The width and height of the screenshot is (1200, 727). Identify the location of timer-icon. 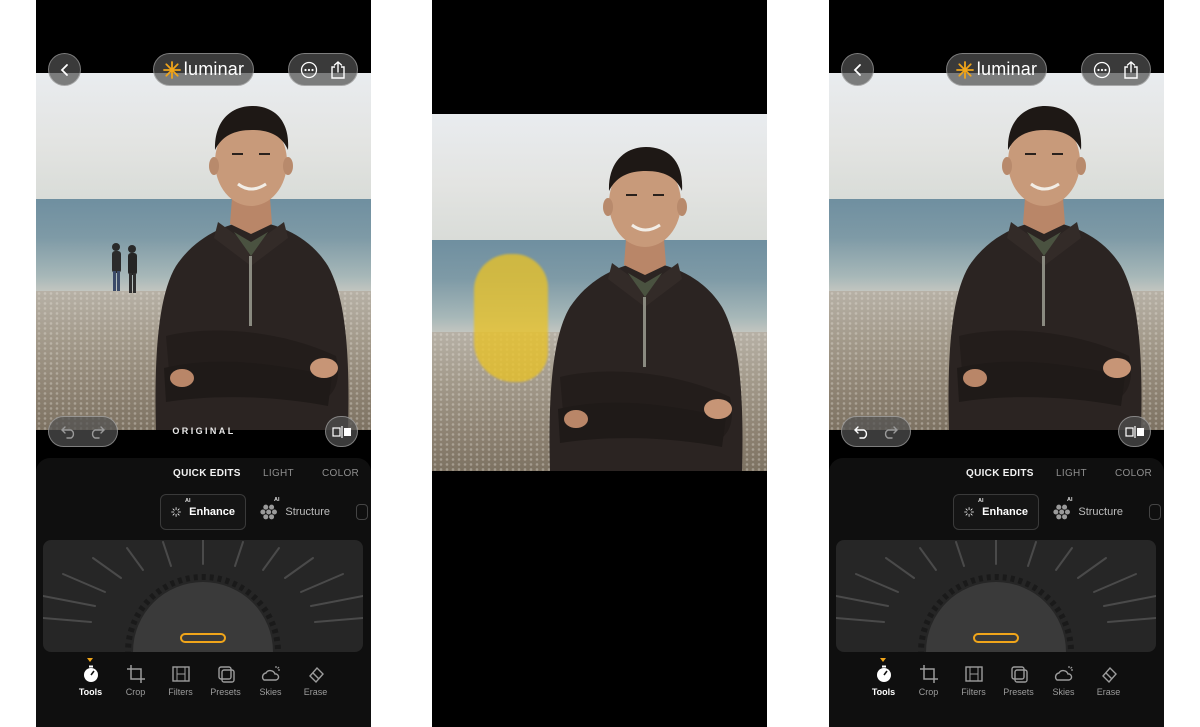
(883, 673).